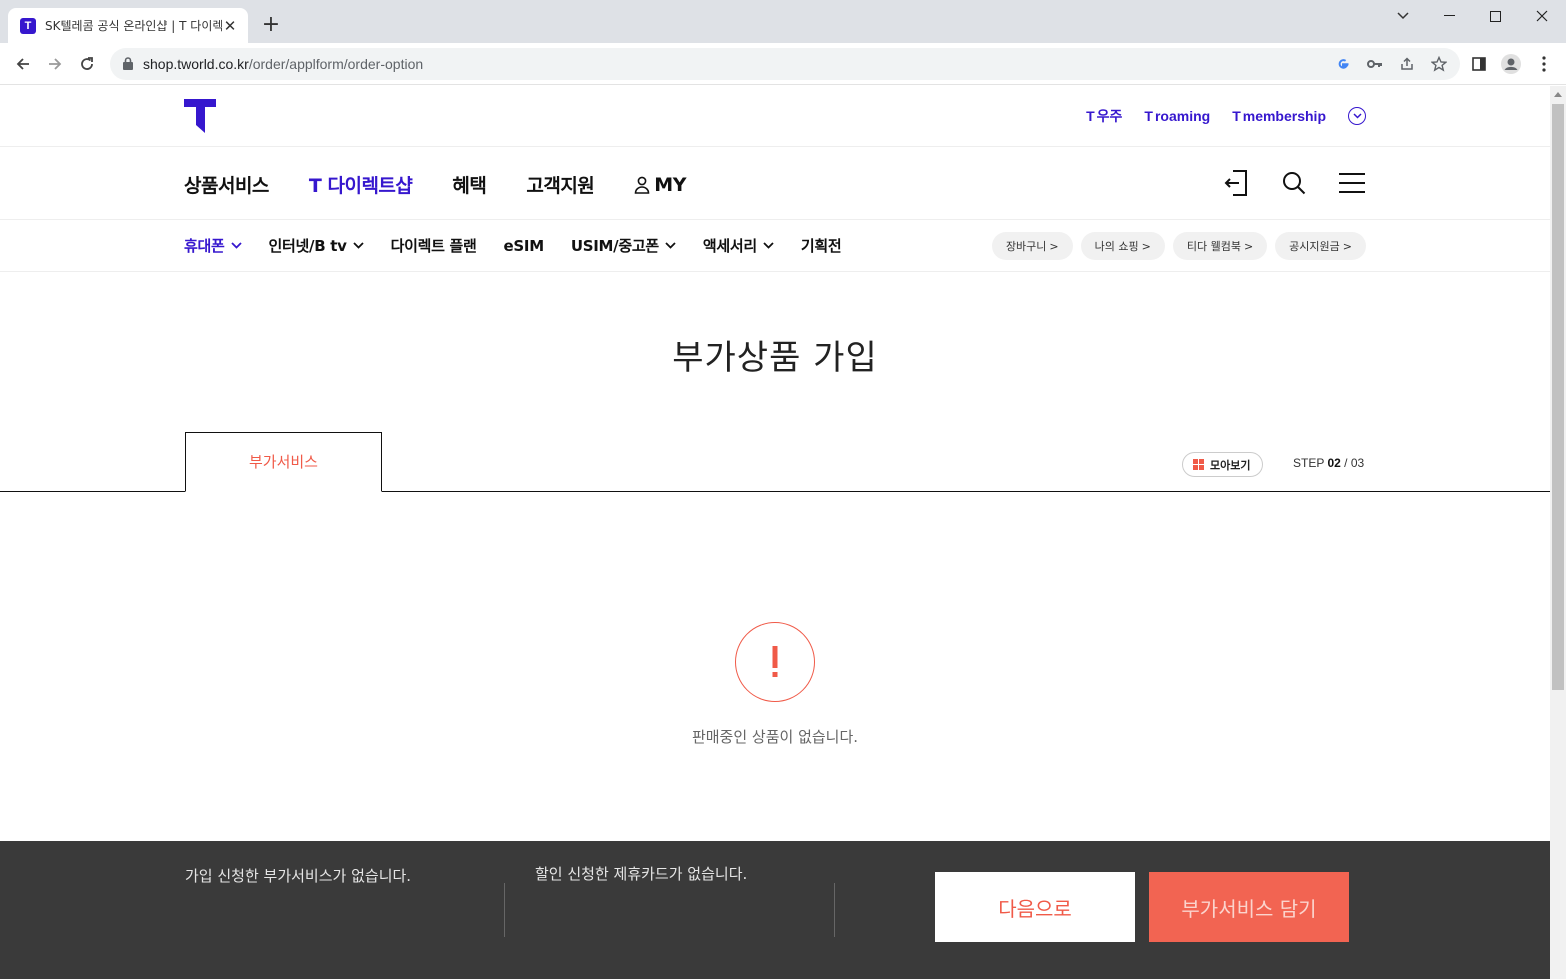 The height and width of the screenshot is (979, 1566). What do you see at coordinates (1495, 16) in the screenshot?
I see `maximize-icon` at bounding box center [1495, 16].